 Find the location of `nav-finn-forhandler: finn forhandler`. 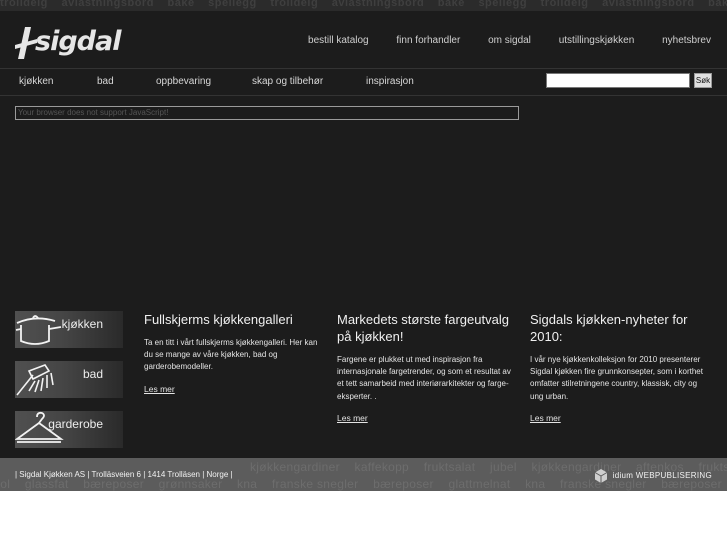

nav-finn-forhandler: finn forhandler is located at coordinates (428, 40).